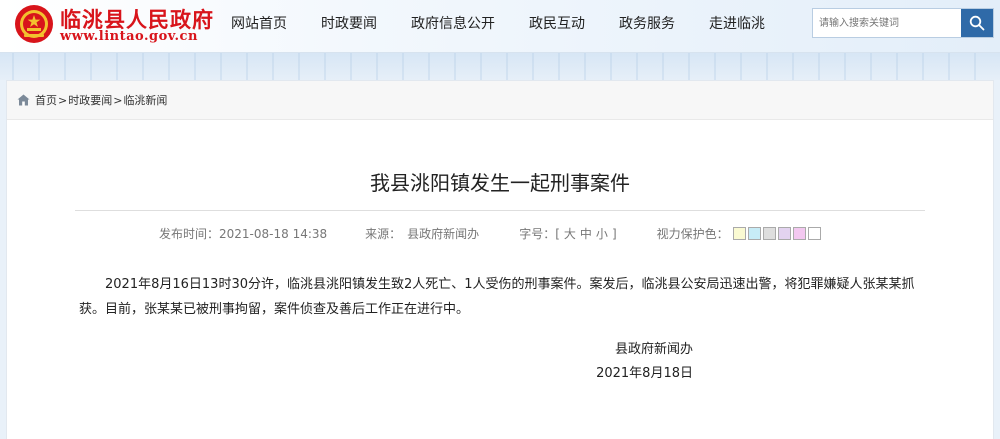  I want to click on nav-interaction: 政民互动, so click(557, 26).